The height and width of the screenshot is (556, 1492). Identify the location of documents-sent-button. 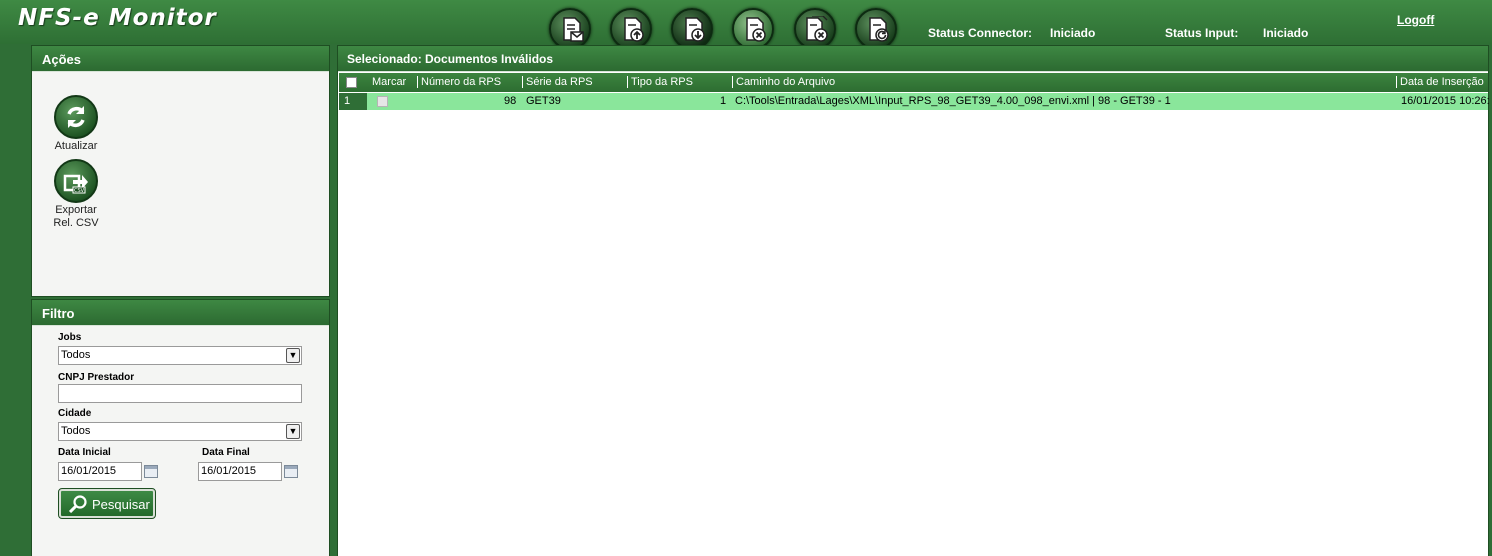
(570, 29).